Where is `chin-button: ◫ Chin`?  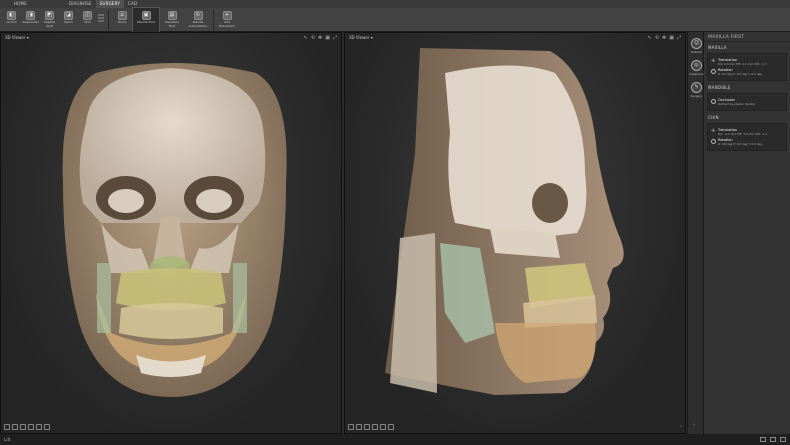
chin-button: ◫ Chin is located at coordinates (87, 20).